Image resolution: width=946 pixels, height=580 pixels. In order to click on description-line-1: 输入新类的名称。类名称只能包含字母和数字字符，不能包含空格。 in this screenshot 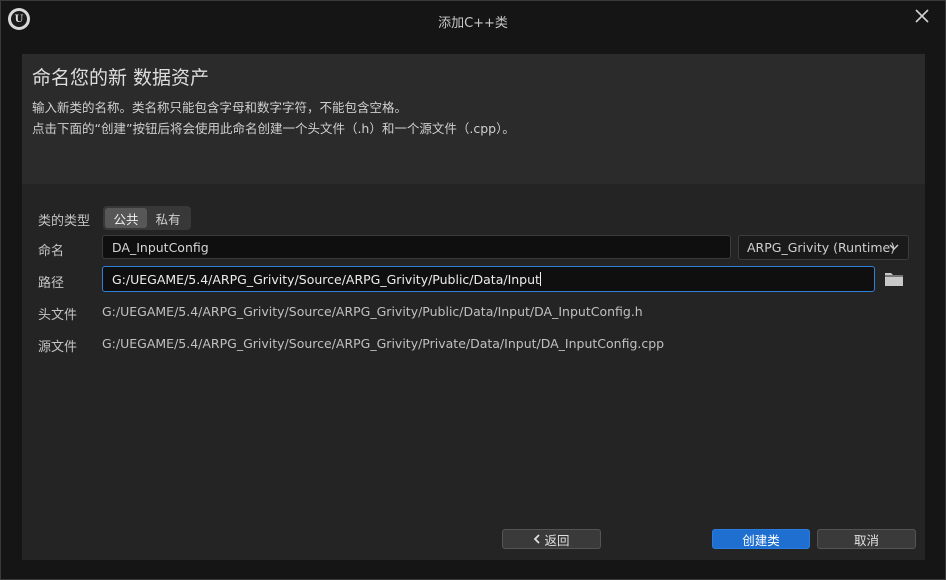, I will do `click(220, 107)`.